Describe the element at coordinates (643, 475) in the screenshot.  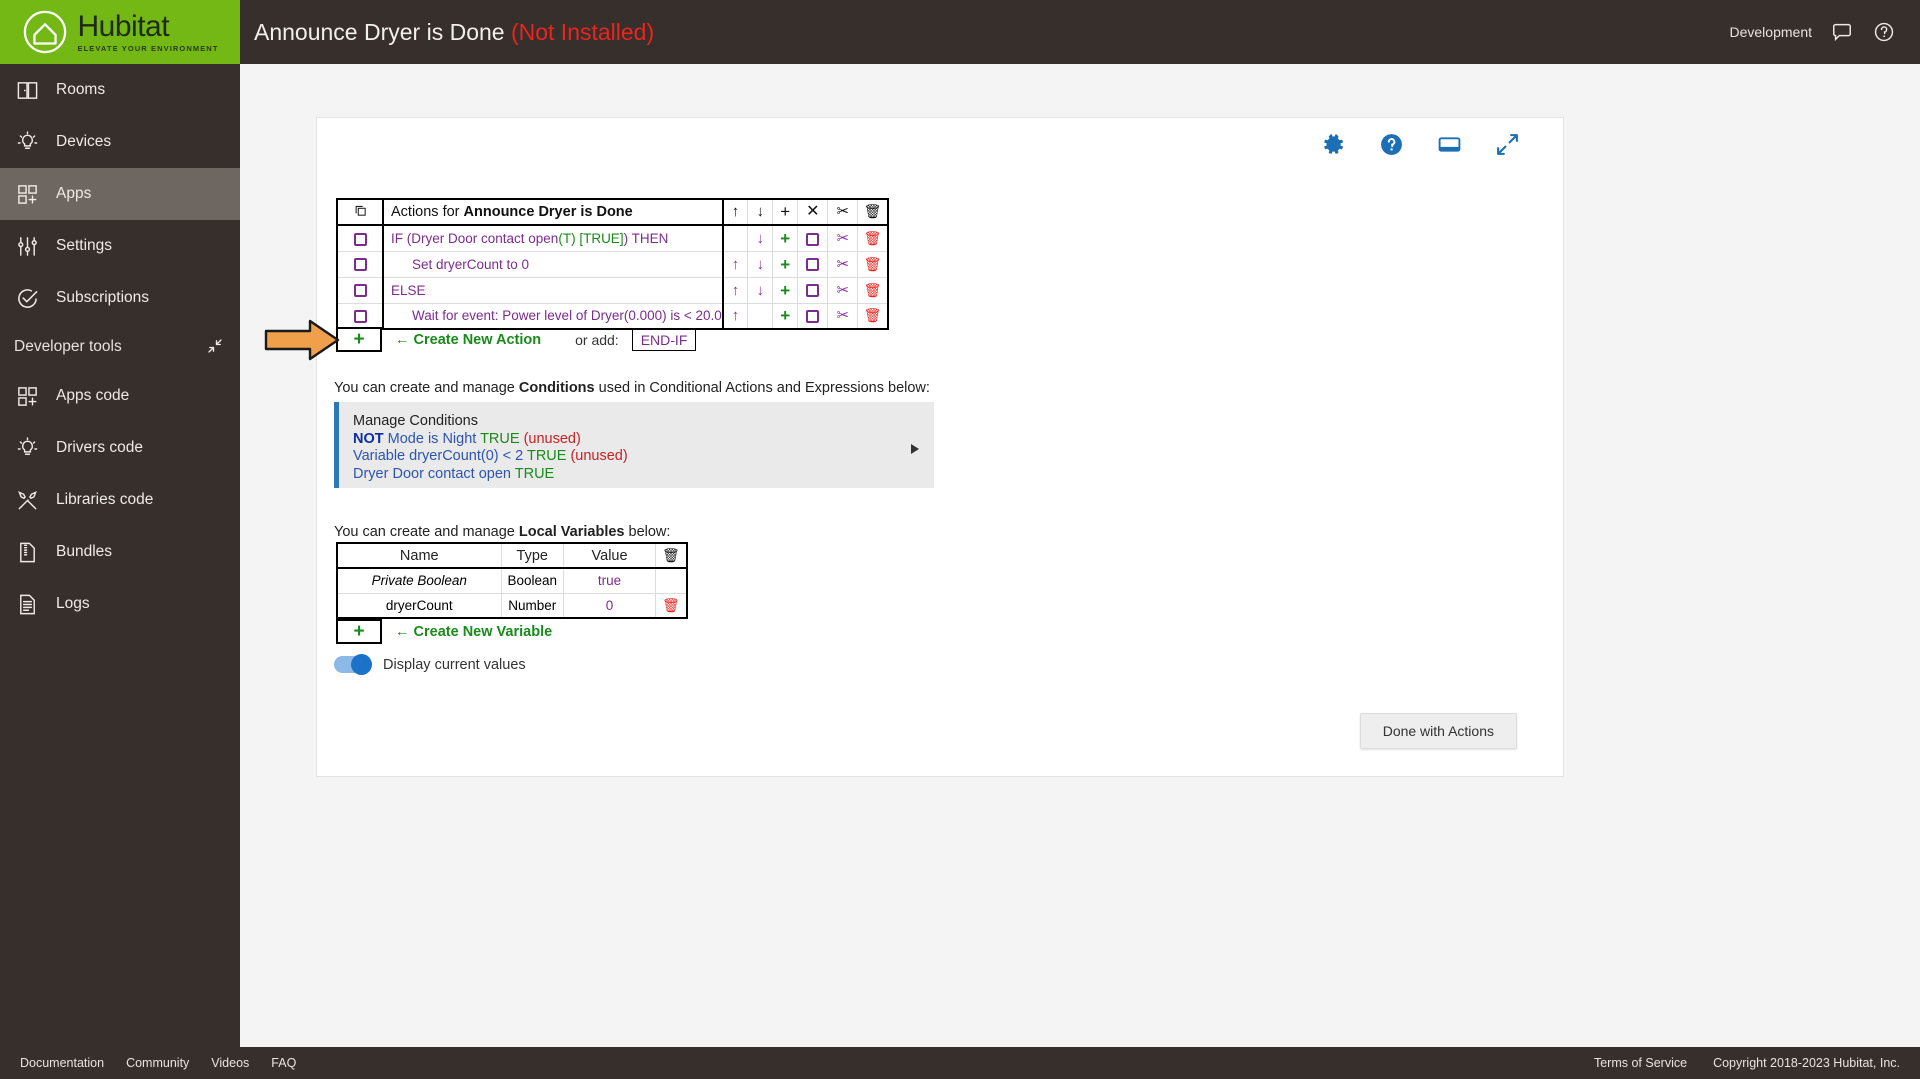
I see `condition-item: Dryer Door contact open TRUE` at that location.